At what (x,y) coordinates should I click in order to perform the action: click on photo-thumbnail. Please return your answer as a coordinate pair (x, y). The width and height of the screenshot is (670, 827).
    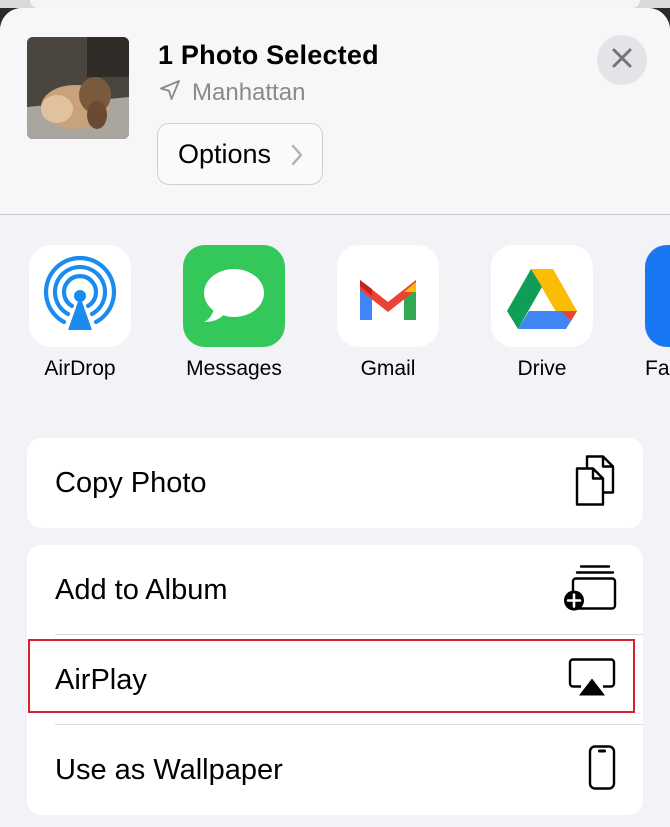
    Looking at the image, I should click on (78, 88).